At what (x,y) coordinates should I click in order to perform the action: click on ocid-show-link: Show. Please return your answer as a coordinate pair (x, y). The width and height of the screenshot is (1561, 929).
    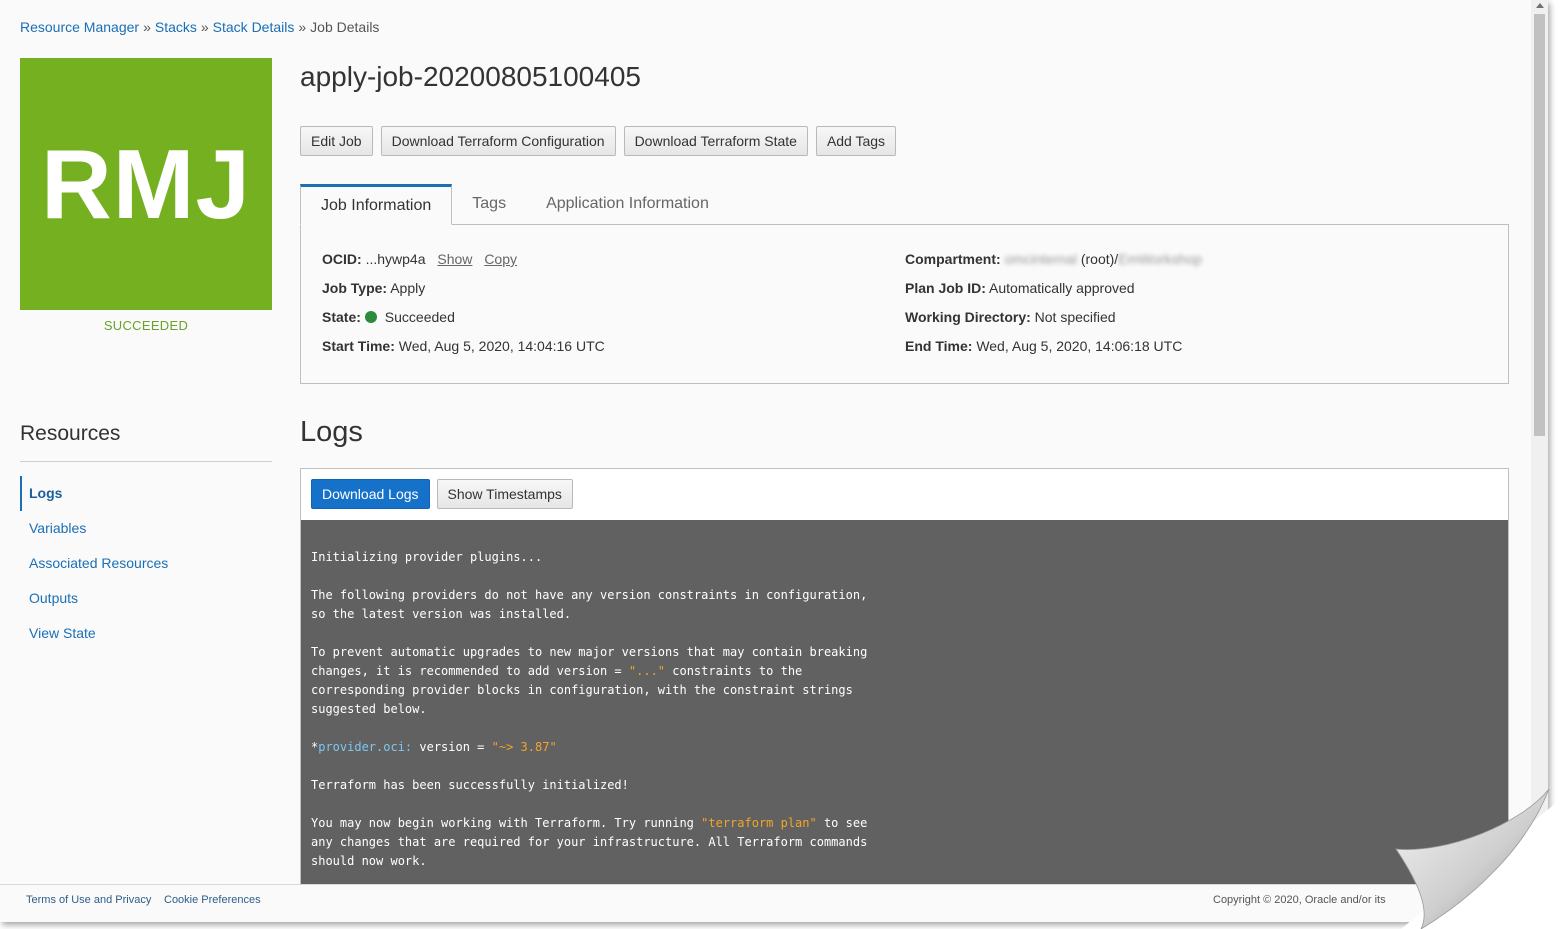
    Looking at the image, I should click on (454, 259).